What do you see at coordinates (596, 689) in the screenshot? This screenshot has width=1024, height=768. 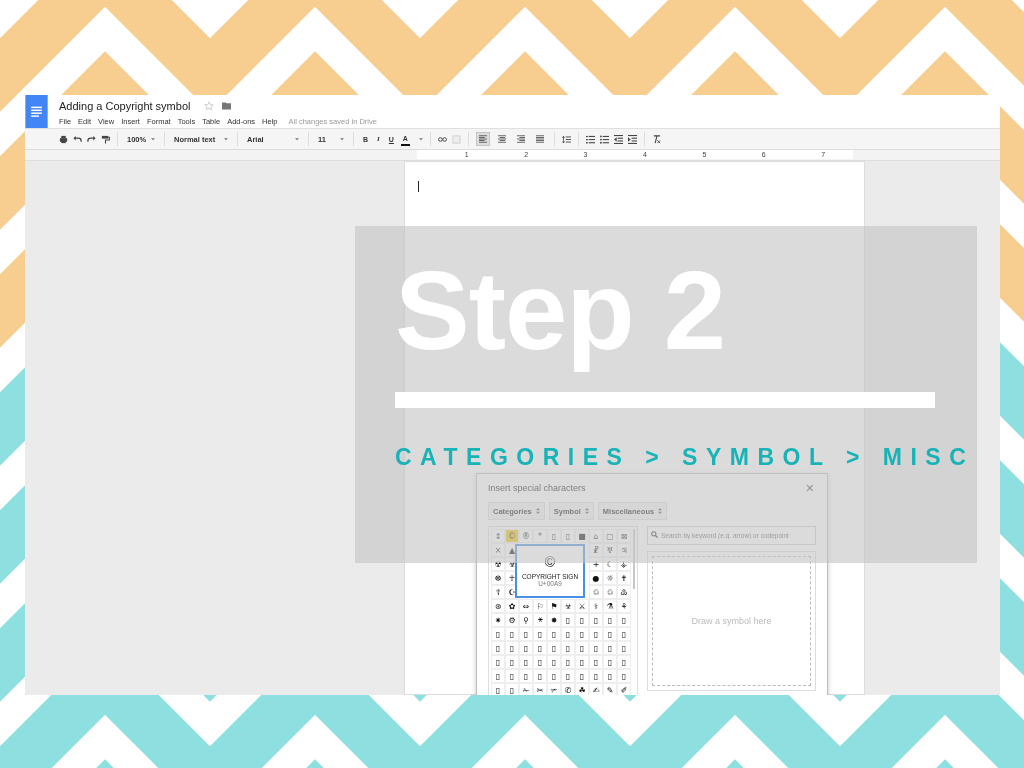 I see `symbol-cell: ✍` at bounding box center [596, 689].